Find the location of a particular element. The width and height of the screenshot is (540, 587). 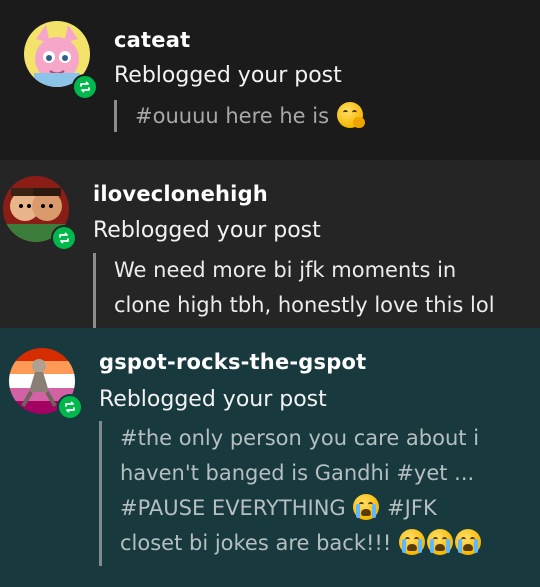

quote-line: We need more bi jfk moments in is located at coordinates (285, 270).